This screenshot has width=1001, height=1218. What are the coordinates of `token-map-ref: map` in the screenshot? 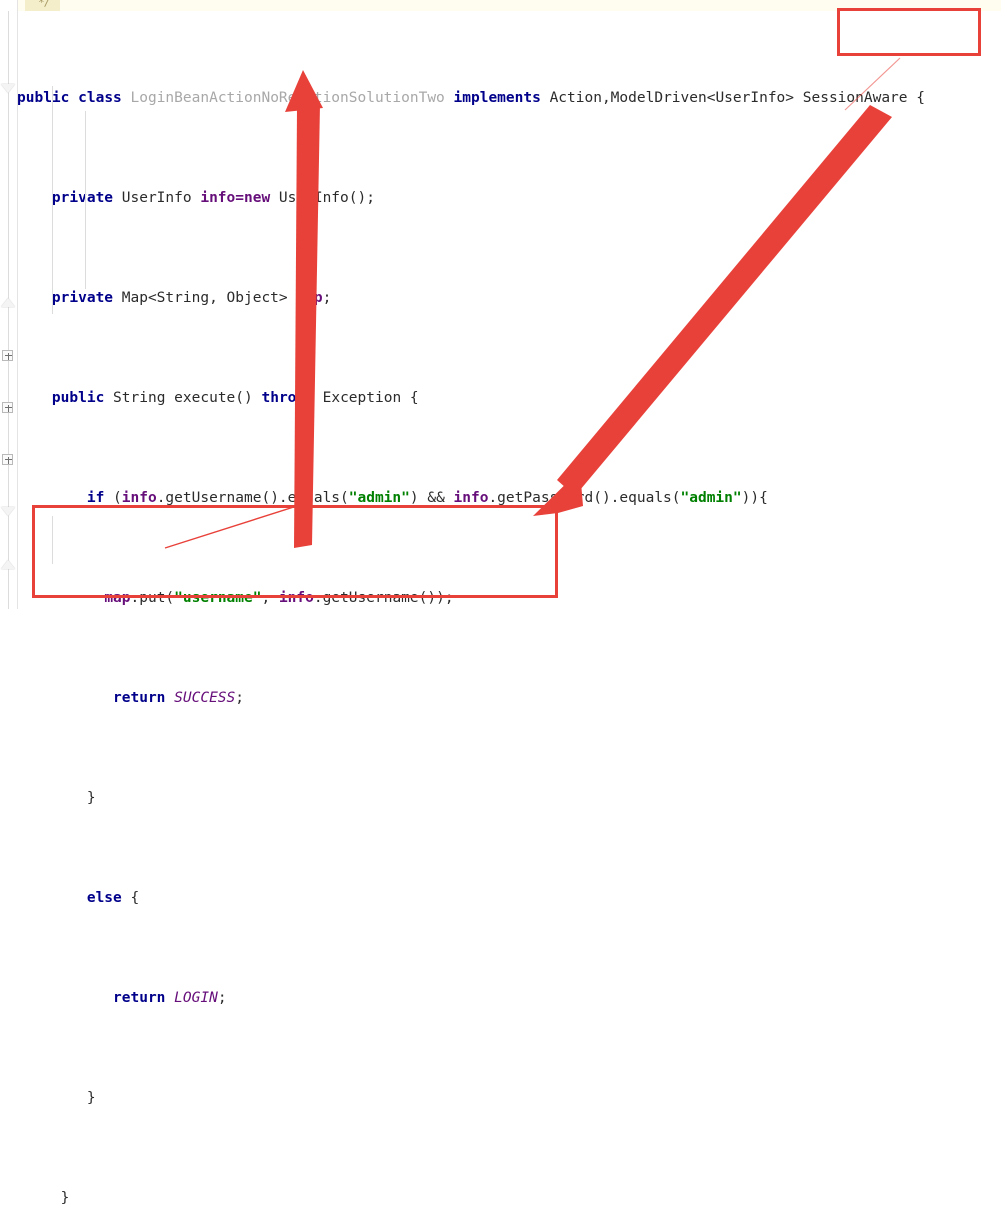 It's located at (117, 598).